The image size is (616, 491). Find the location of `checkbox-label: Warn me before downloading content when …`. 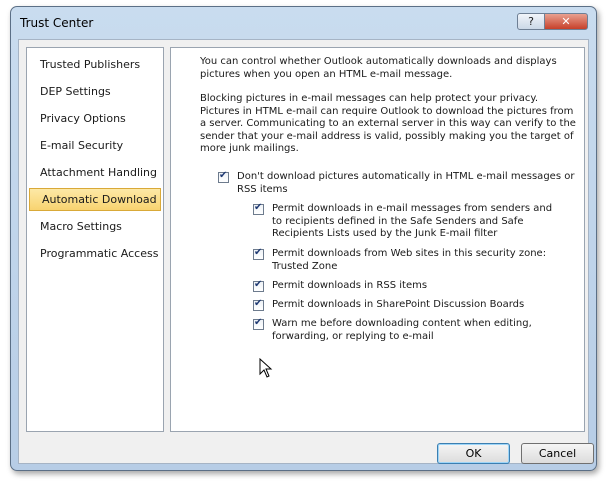

checkbox-label: Warn me before downloading content when … is located at coordinates (402, 330).